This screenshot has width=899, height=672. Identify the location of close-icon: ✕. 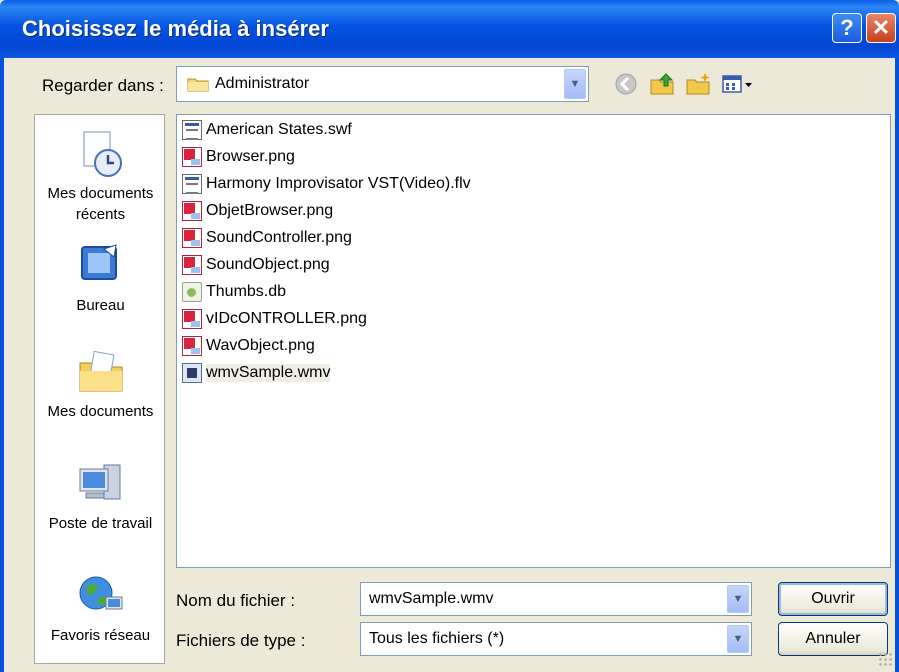
(881, 27).